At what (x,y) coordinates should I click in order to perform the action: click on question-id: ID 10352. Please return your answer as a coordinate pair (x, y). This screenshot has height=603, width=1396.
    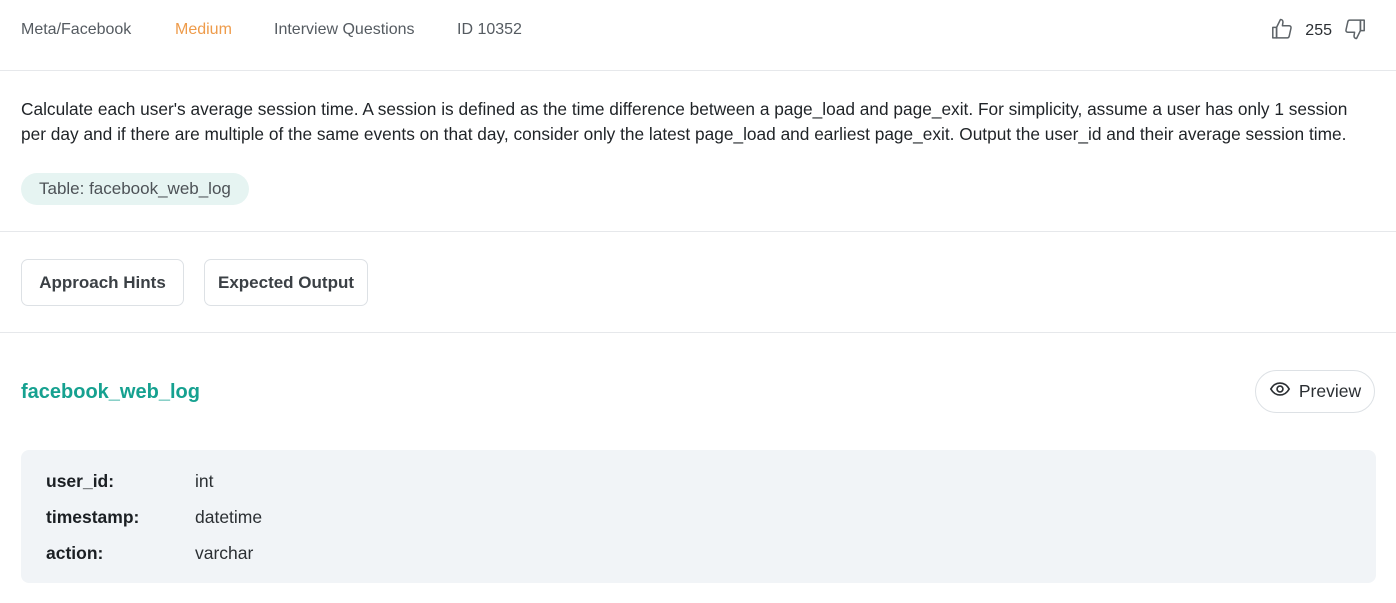
    Looking at the image, I should click on (489, 29).